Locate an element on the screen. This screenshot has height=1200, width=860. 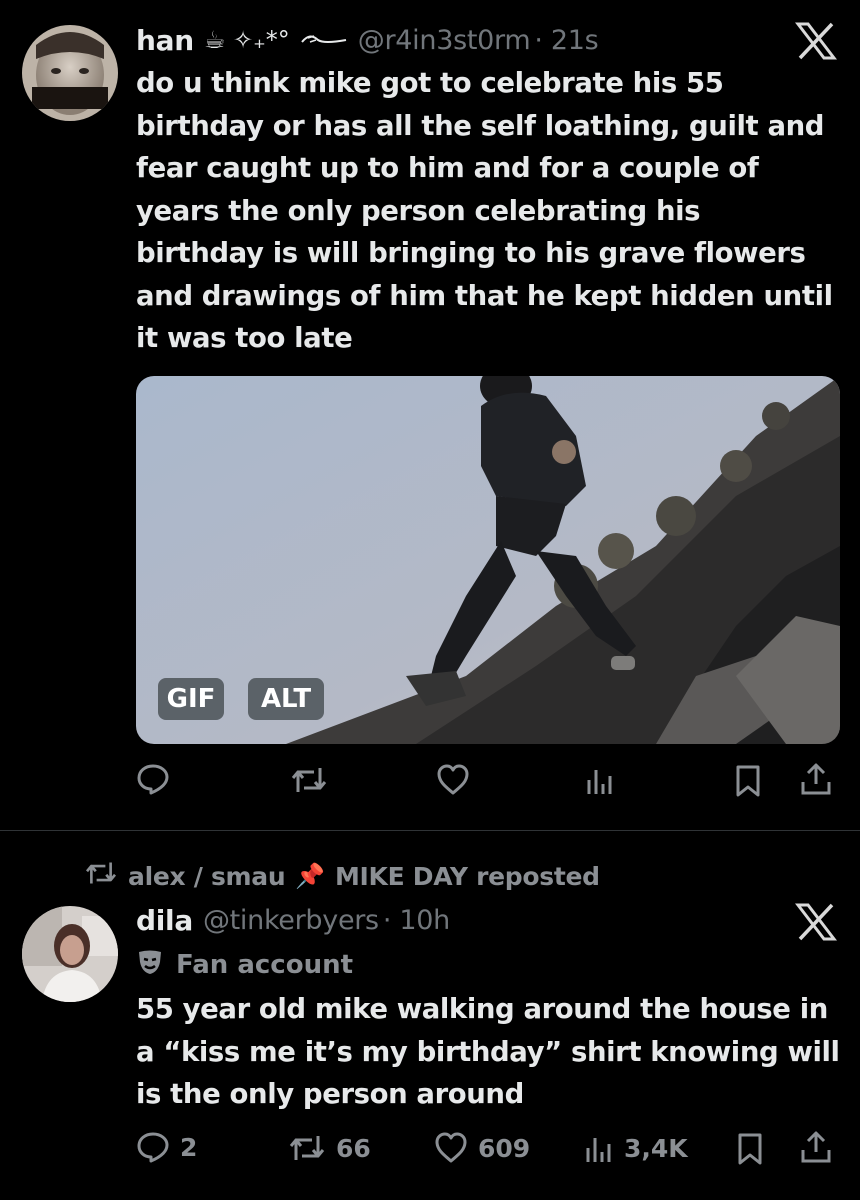
timestamp: · 10h is located at coordinates (416, 920).